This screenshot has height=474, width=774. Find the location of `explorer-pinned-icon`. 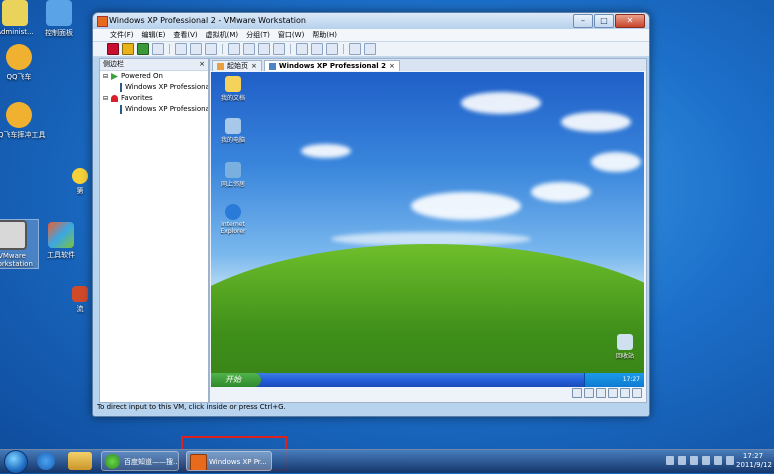

explorer-pinned-icon is located at coordinates (80, 461).